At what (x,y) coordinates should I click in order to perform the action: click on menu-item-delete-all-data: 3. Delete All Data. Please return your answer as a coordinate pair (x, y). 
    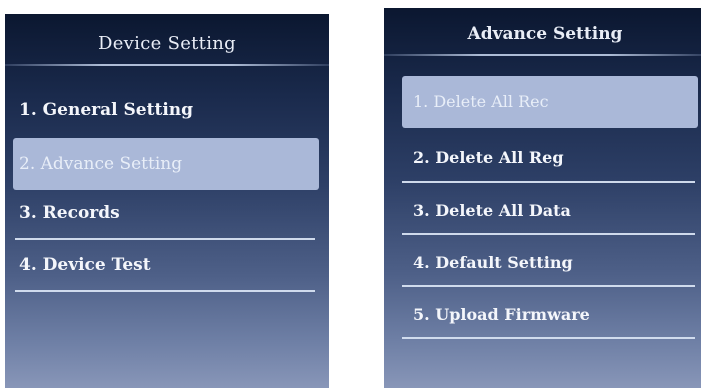
    Looking at the image, I should click on (492, 210).